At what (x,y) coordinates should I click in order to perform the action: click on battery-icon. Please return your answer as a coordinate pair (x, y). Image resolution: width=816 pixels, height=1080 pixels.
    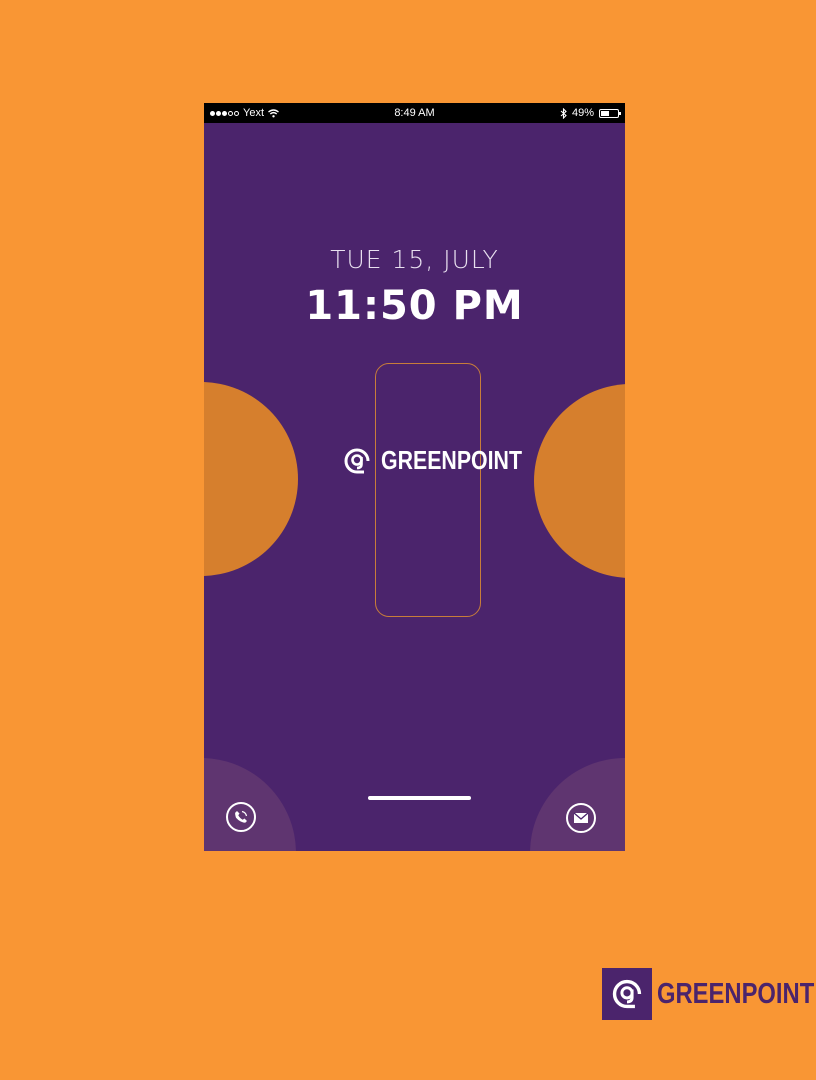
    Looking at the image, I should click on (610, 113).